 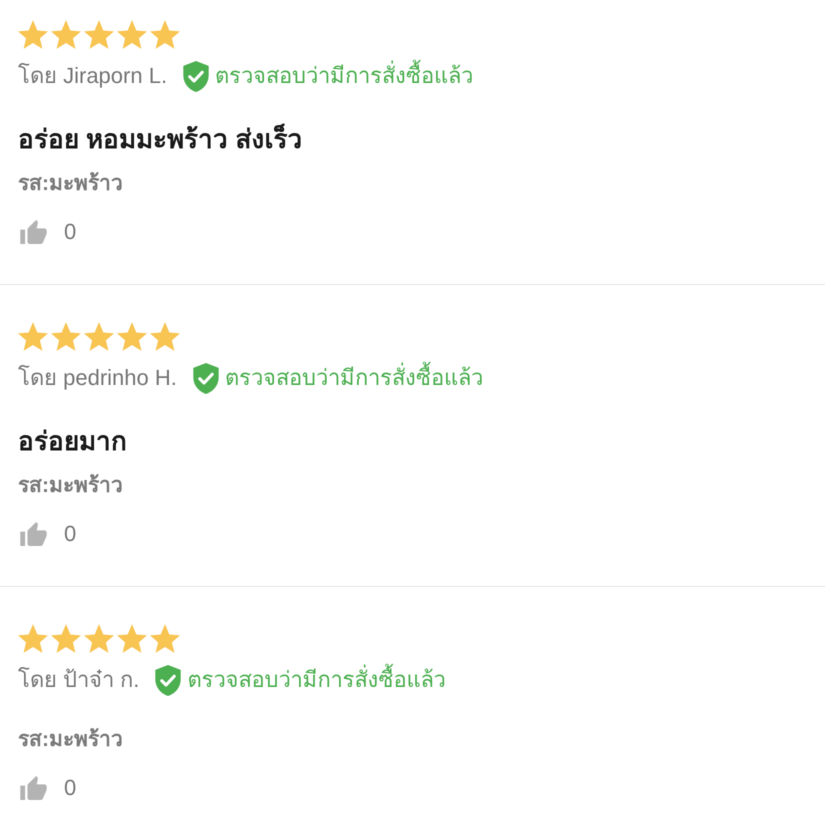 I want to click on reviewer-name: โดย Jiraporn L., so click(x=93, y=76).